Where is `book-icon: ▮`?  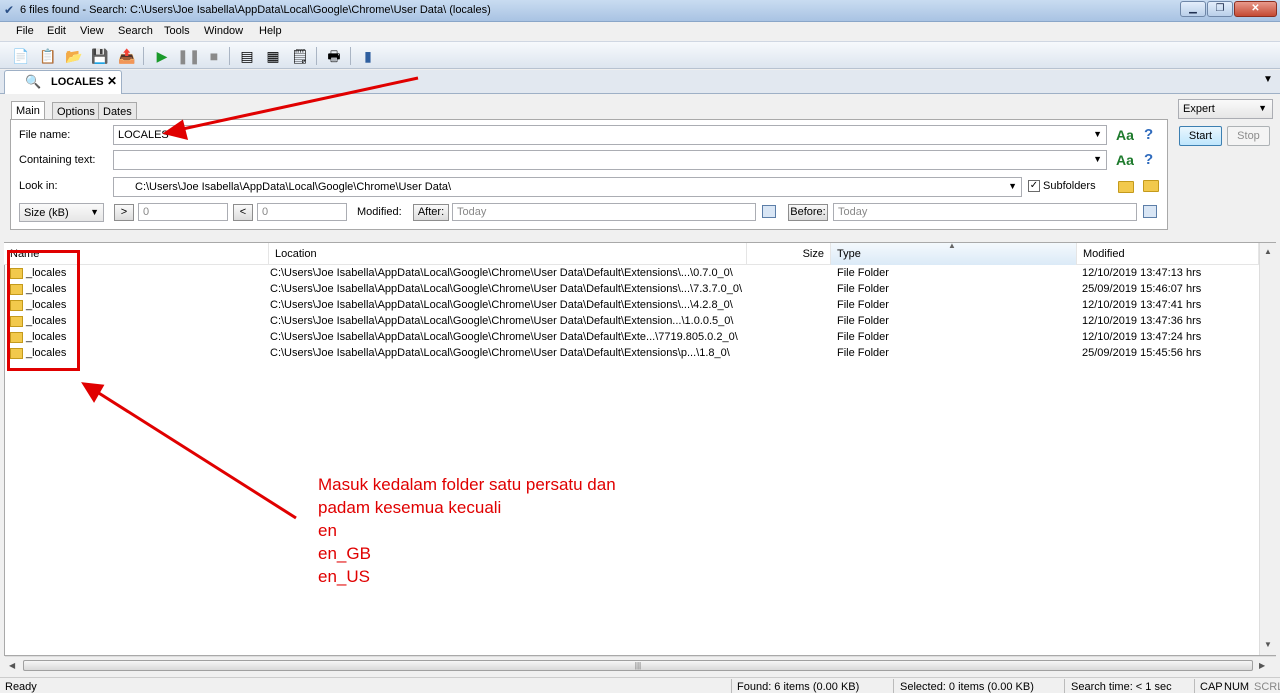
book-icon: ▮ is located at coordinates (368, 56).